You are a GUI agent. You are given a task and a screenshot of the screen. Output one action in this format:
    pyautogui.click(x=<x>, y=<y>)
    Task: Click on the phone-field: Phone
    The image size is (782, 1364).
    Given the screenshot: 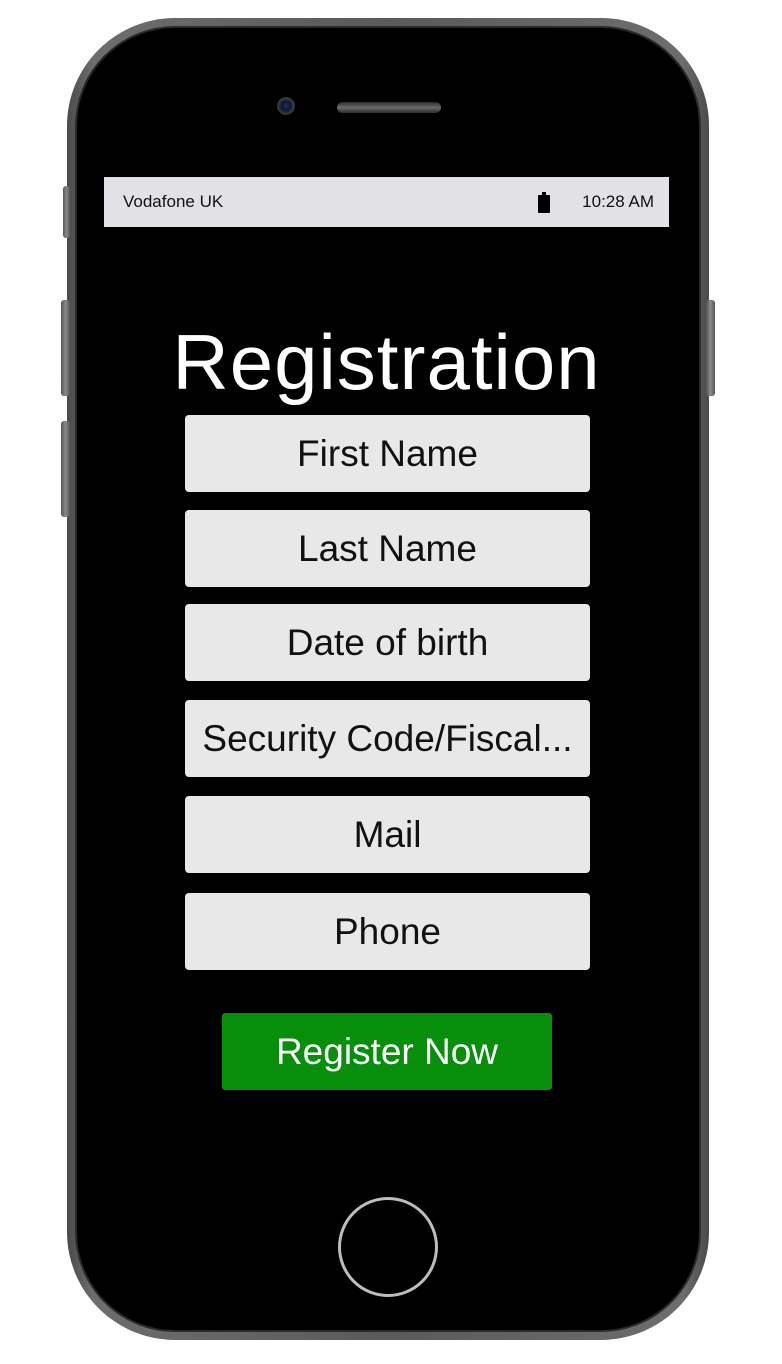 What is the action you would take?
    pyautogui.click(x=387, y=931)
    